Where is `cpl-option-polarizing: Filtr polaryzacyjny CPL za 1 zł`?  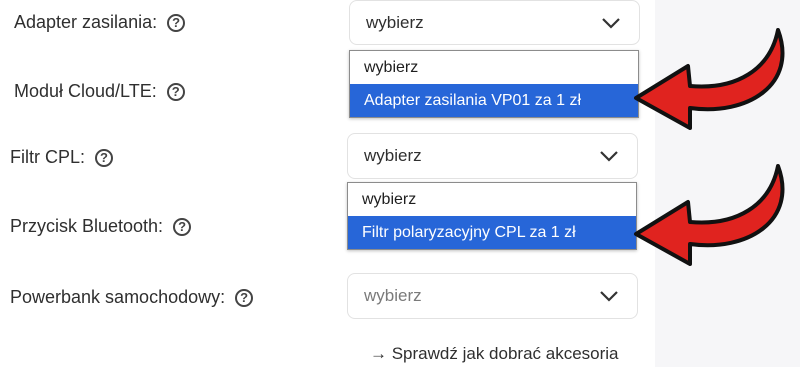
cpl-option-polarizing: Filtr polaryzacyjny CPL za 1 zł is located at coordinates (492, 232).